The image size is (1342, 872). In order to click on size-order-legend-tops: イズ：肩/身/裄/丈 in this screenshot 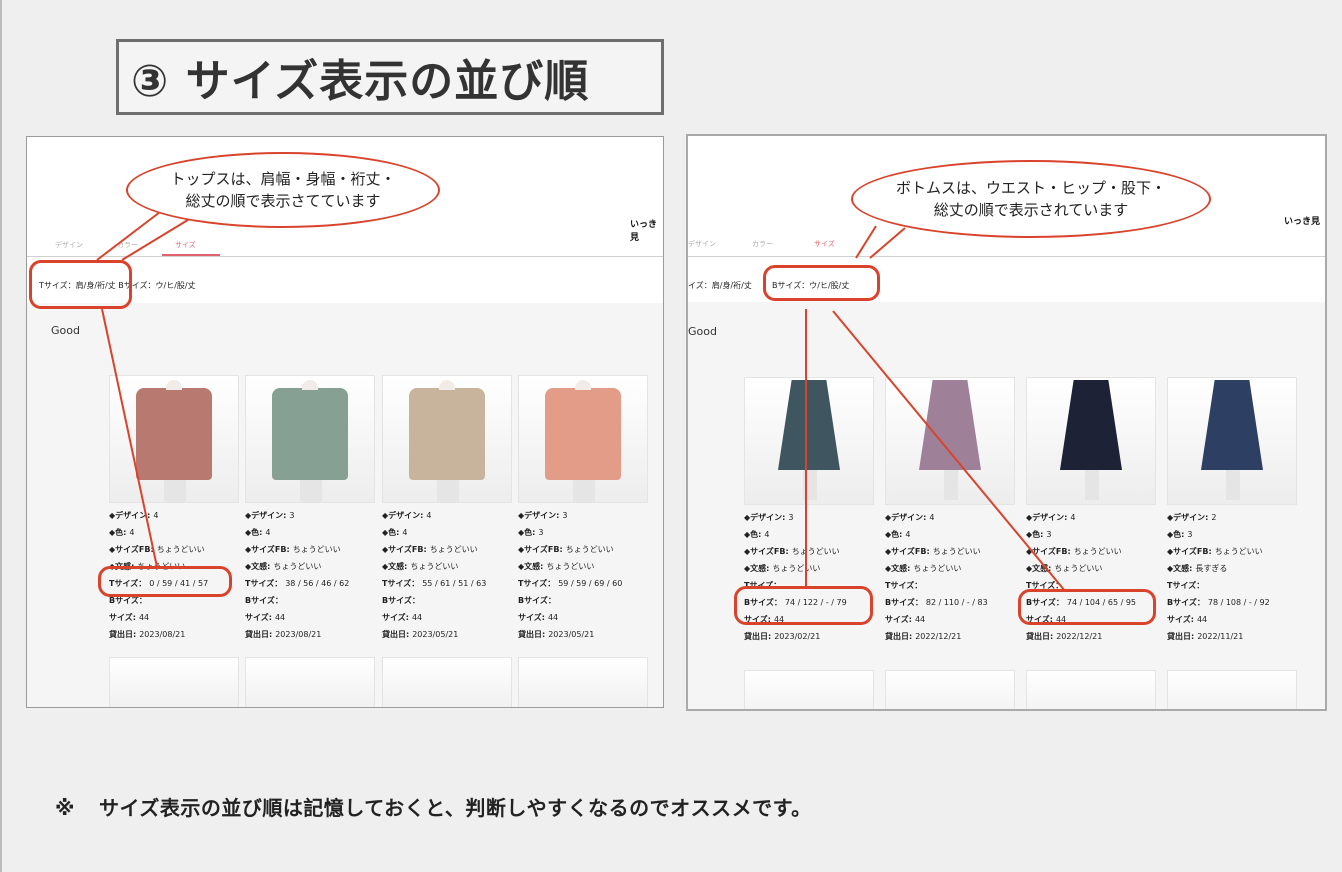, I will do `click(720, 285)`.